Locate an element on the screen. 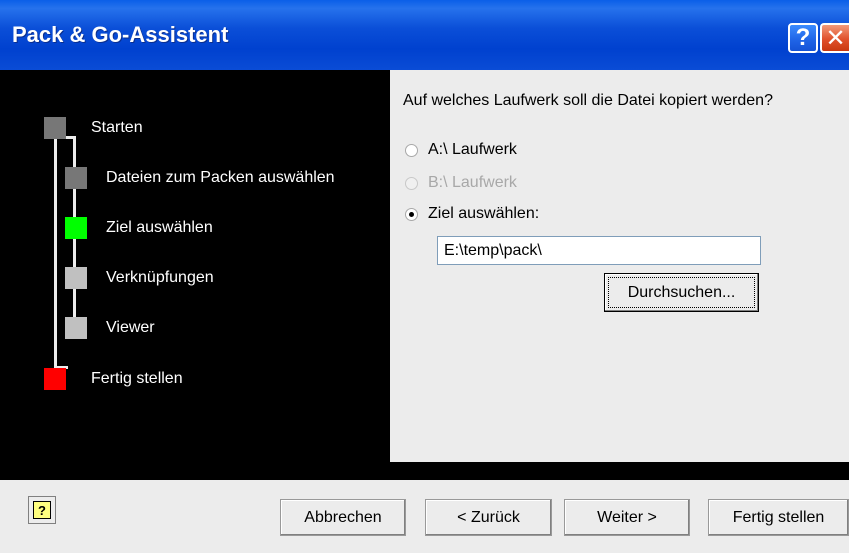 The height and width of the screenshot is (553, 849). radio-label-target: Ziel auswählen: is located at coordinates (484, 213).